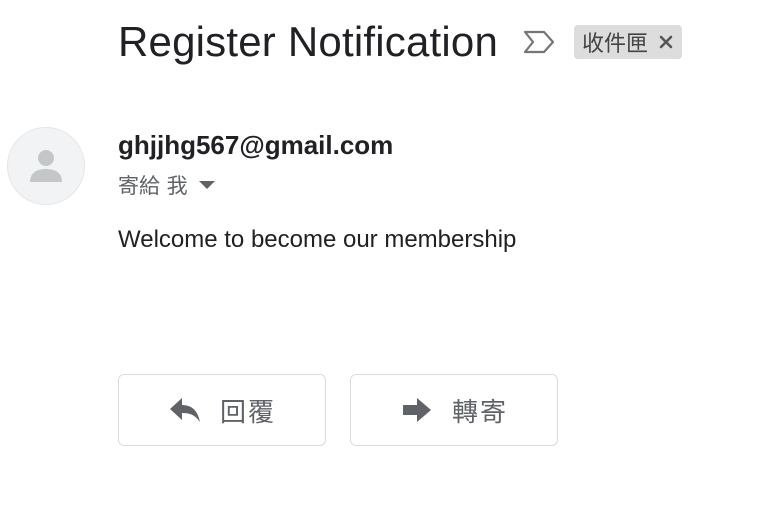 The image size is (772, 508). What do you see at coordinates (185, 410) in the screenshot?
I see `reply-arrow-icon` at bounding box center [185, 410].